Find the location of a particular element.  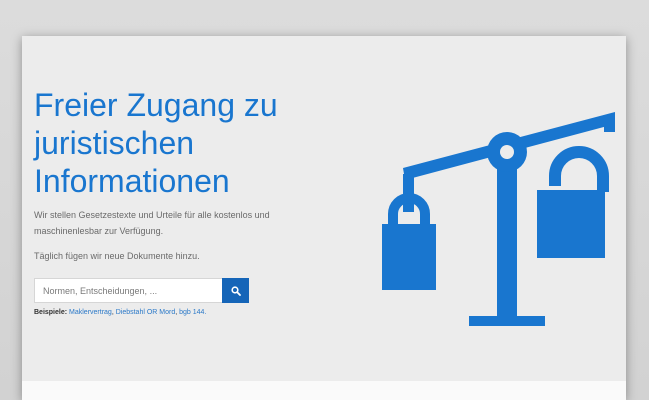

search-button is located at coordinates (235, 290).